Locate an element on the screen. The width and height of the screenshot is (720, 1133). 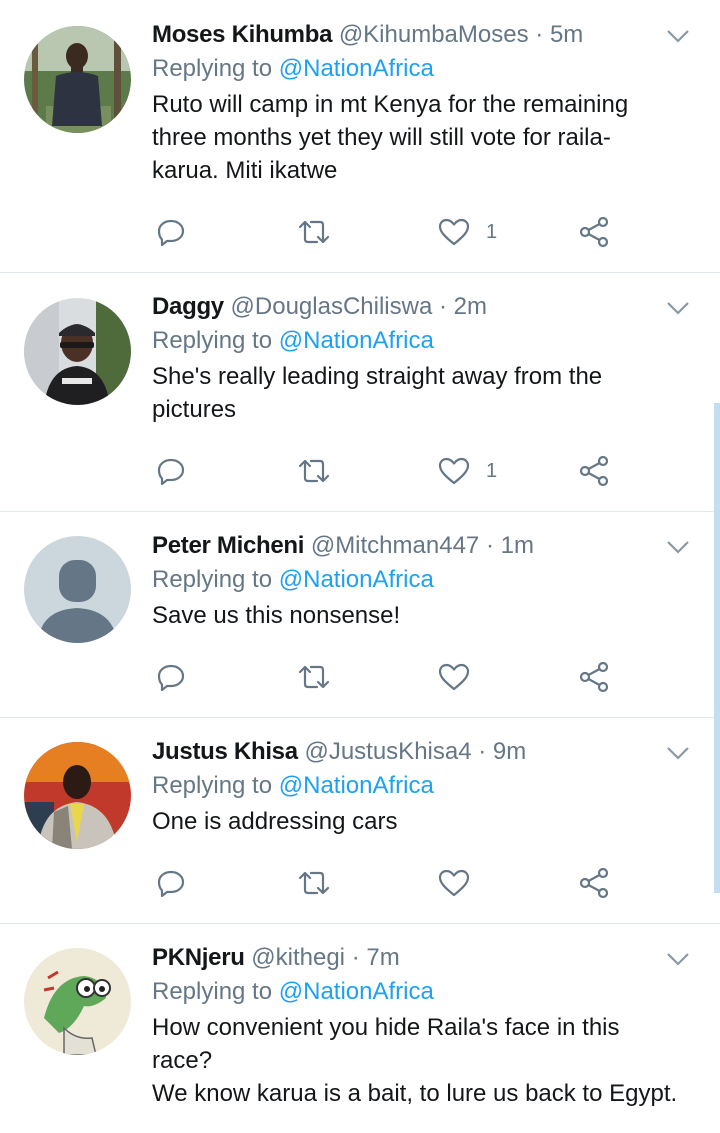
timestamp: 1m is located at coordinates (517, 545).